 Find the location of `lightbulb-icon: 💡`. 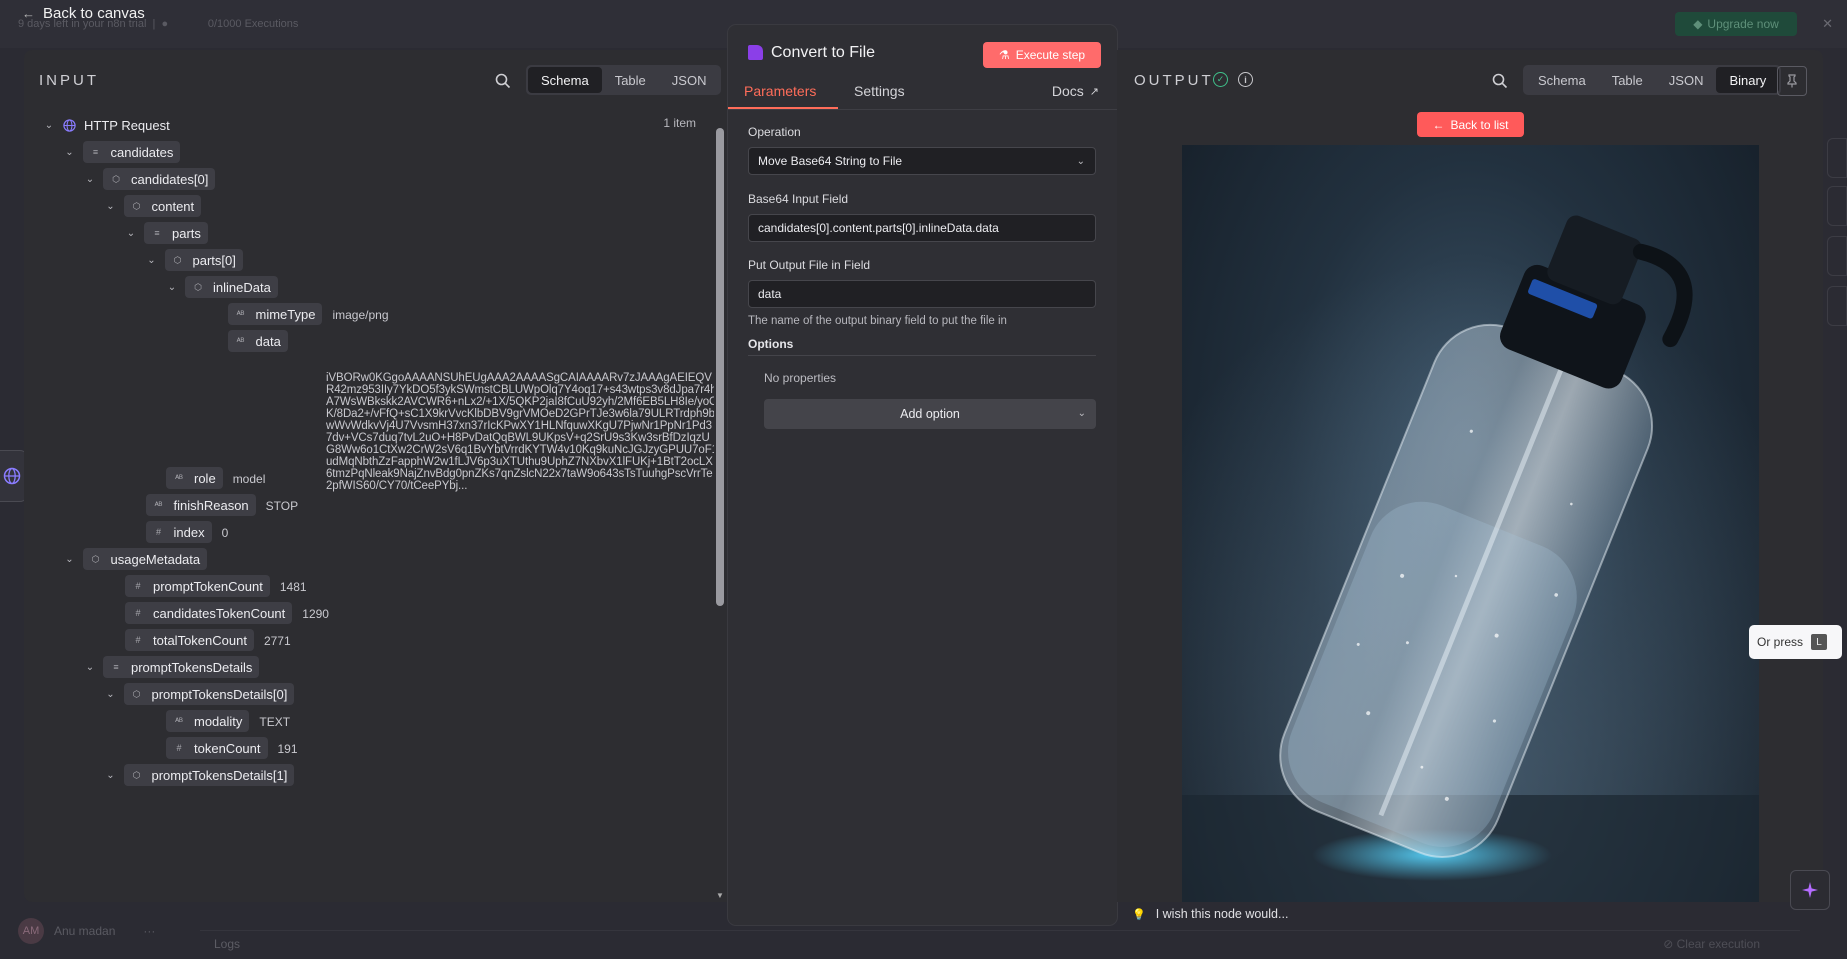

lightbulb-icon: 💡 is located at coordinates (1139, 914).